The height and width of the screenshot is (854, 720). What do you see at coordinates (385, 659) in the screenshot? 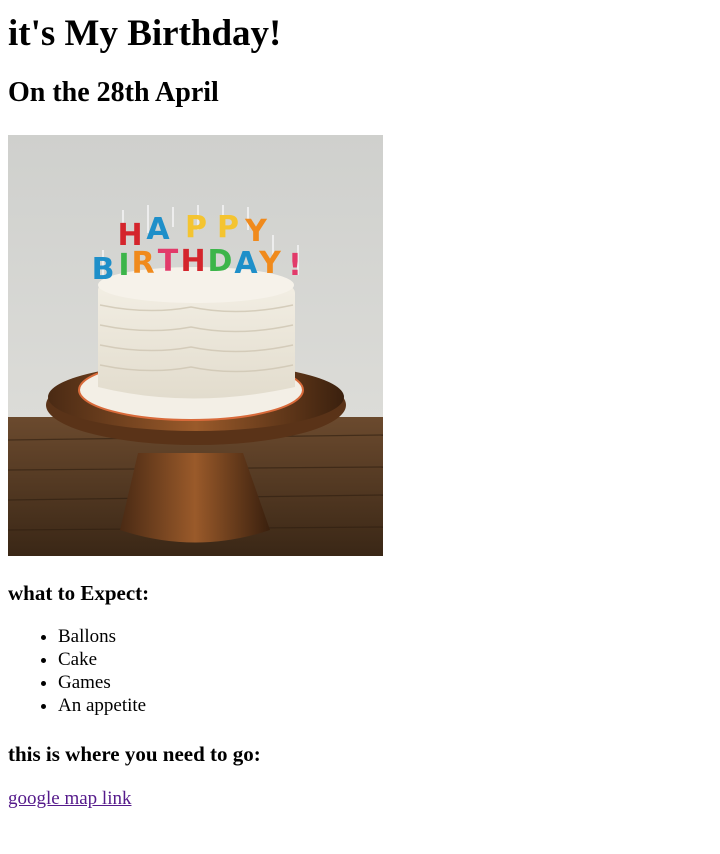
I see `list-item: Cake` at bounding box center [385, 659].